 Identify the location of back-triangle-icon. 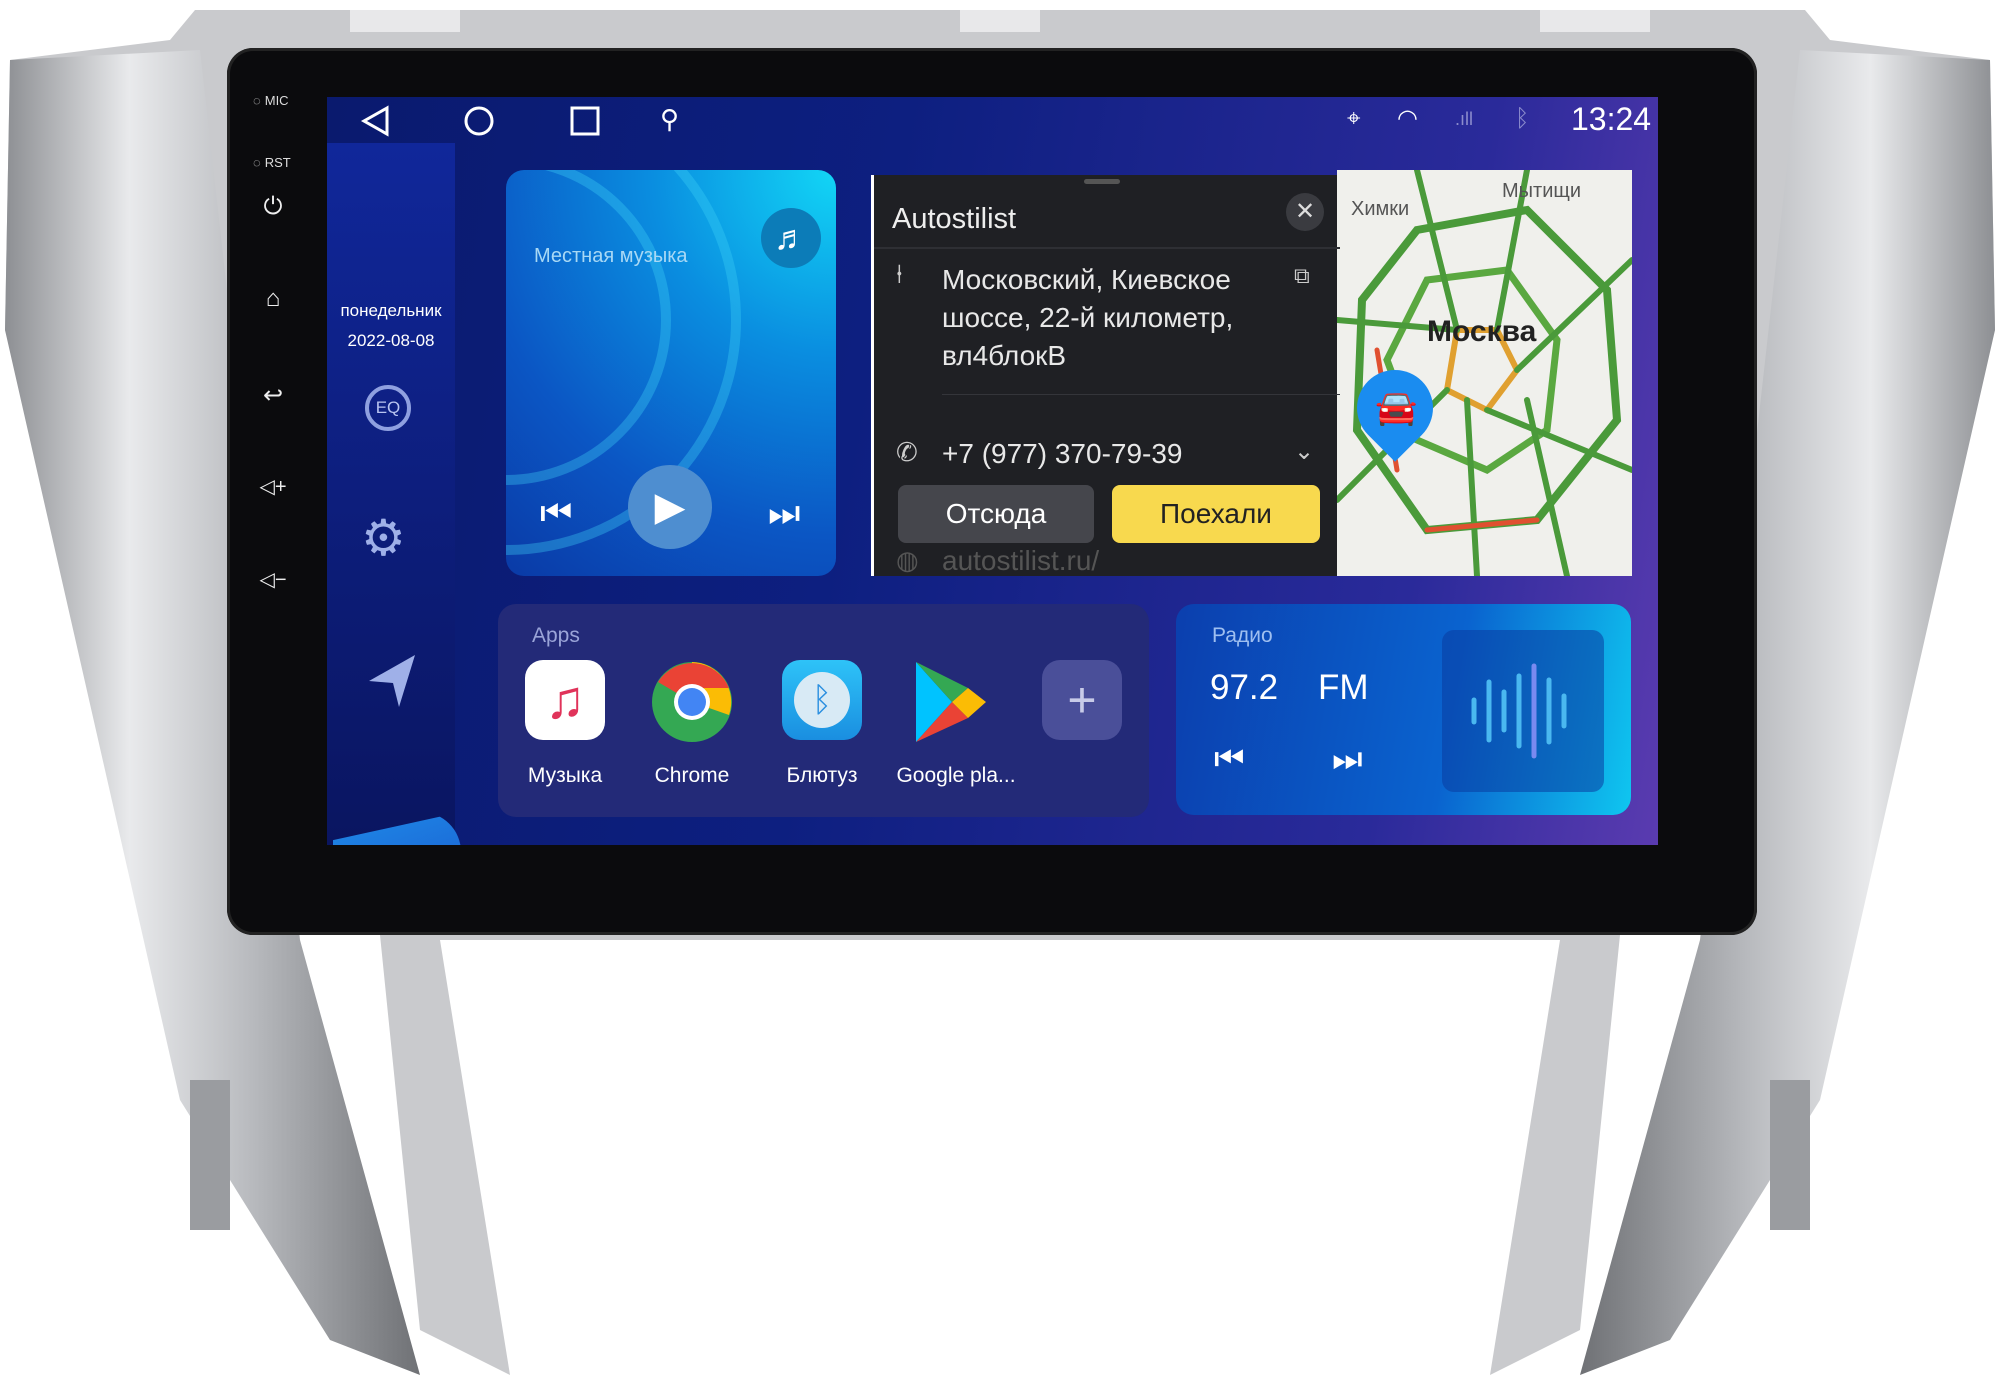
(375, 121).